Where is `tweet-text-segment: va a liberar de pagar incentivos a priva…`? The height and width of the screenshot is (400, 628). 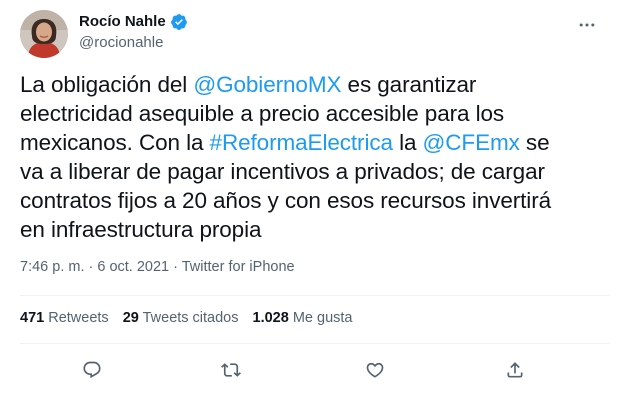
tweet-text-segment: va a liberar de pagar incentivos a priva… is located at coordinates (282, 171).